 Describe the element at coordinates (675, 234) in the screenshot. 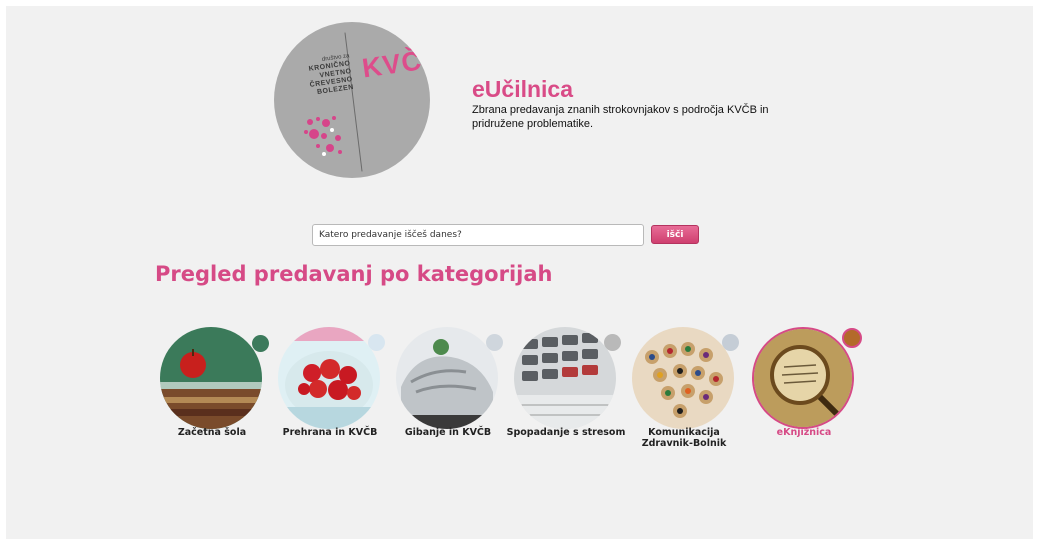

I see `search-button: išči` at that location.